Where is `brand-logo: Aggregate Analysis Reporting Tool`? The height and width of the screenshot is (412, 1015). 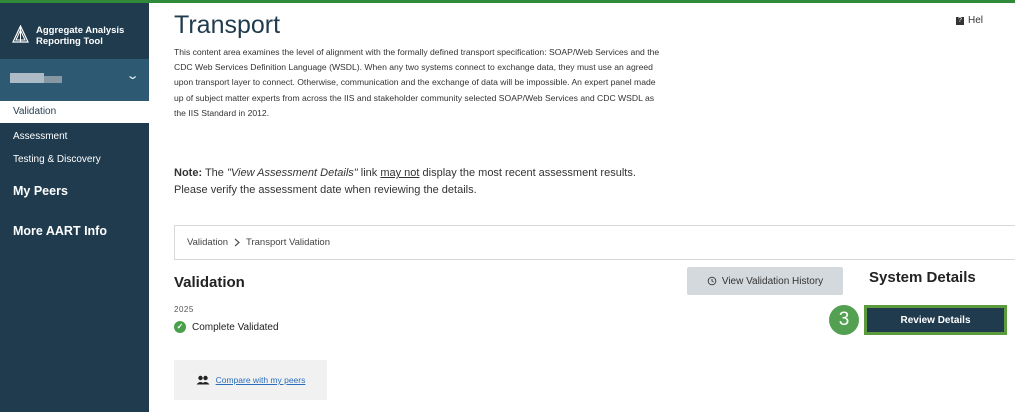
brand-logo: Aggregate Analysis Reporting Tool is located at coordinates (68, 36).